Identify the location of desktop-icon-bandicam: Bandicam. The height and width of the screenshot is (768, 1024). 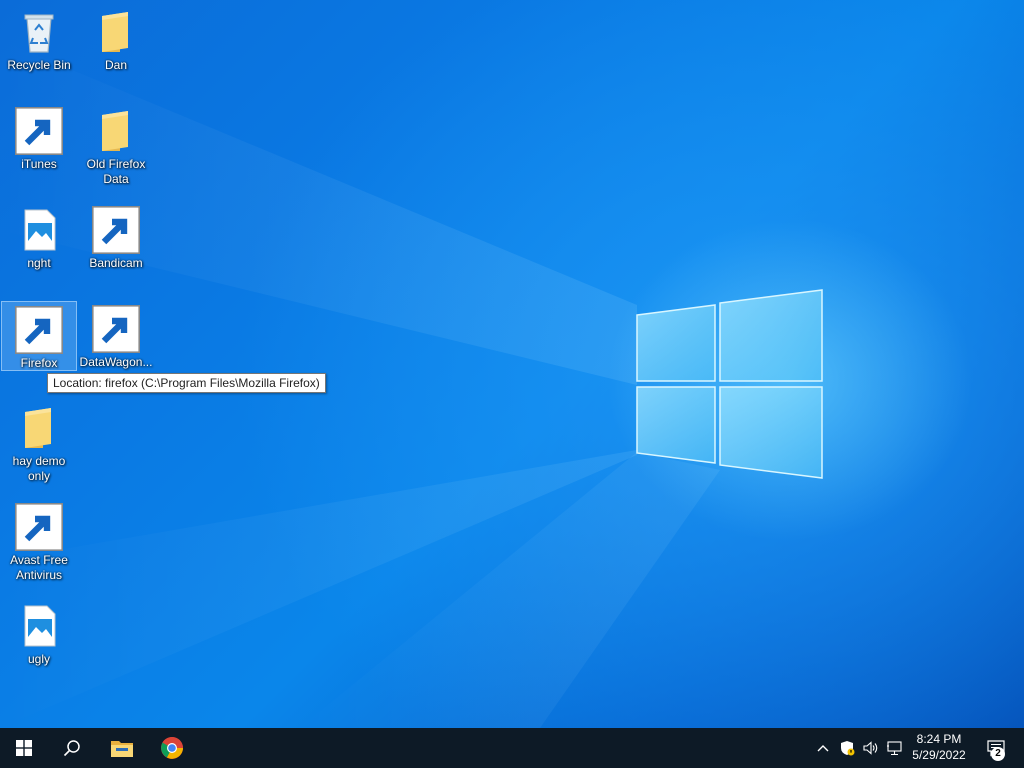
(116, 236).